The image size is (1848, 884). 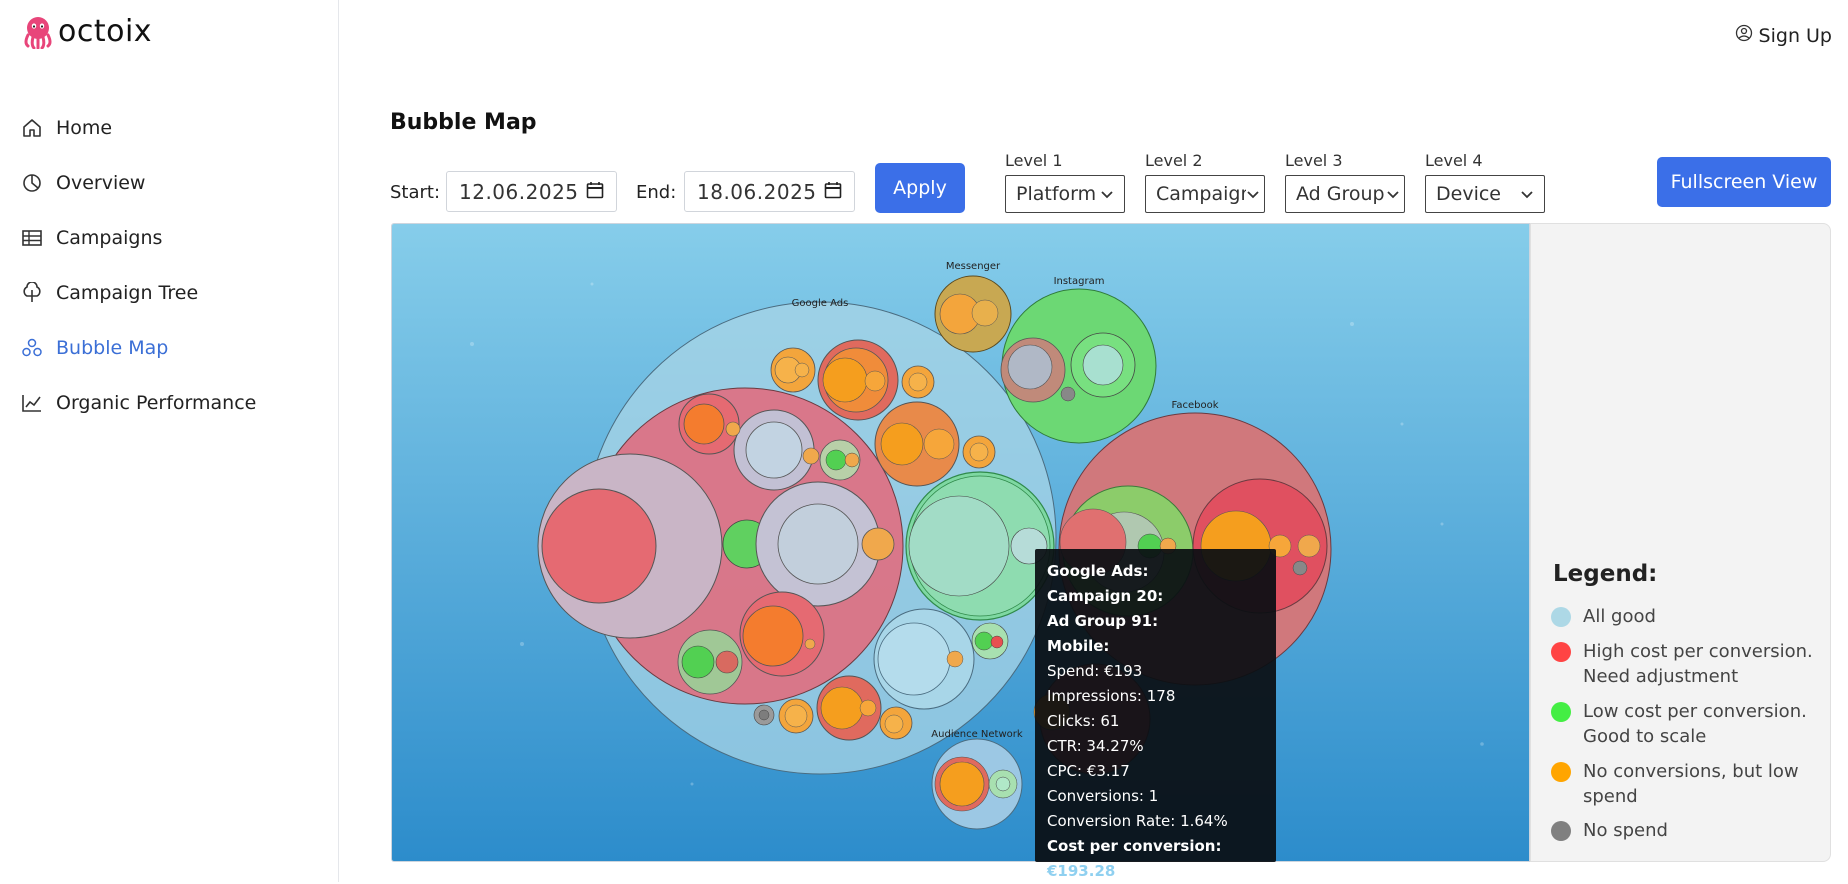 What do you see at coordinates (1468, 194) in the screenshot?
I see `level4-value: Device` at bounding box center [1468, 194].